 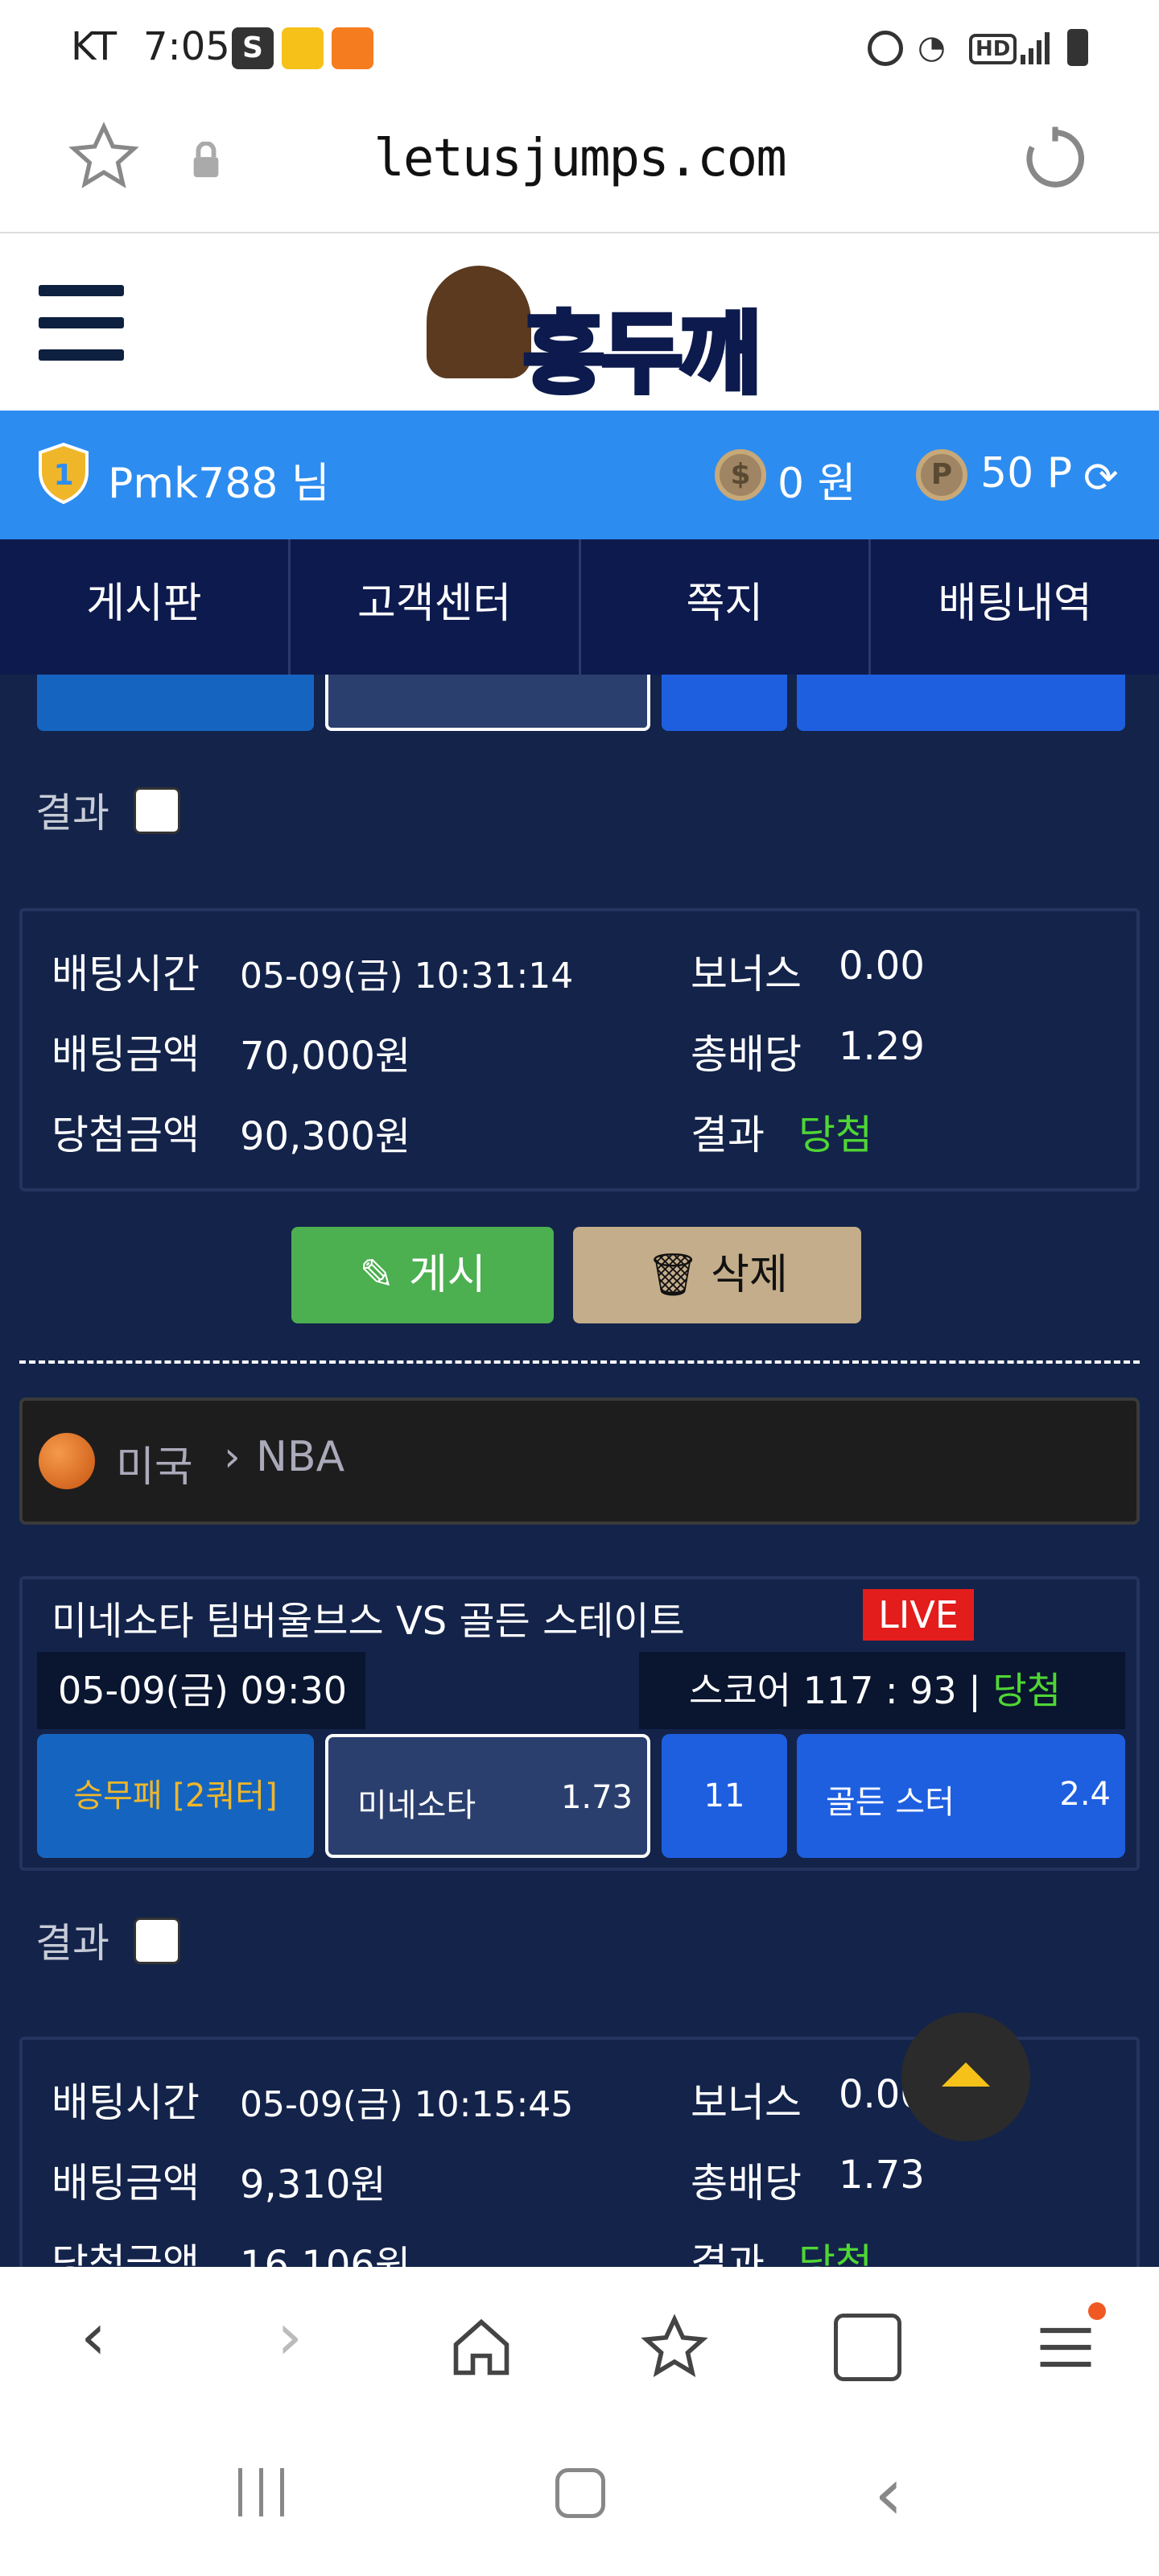 What do you see at coordinates (1015, 607) in the screenshot?
I see `nav-bet-history: 배팅내역` at bounding box center [1015, 607].